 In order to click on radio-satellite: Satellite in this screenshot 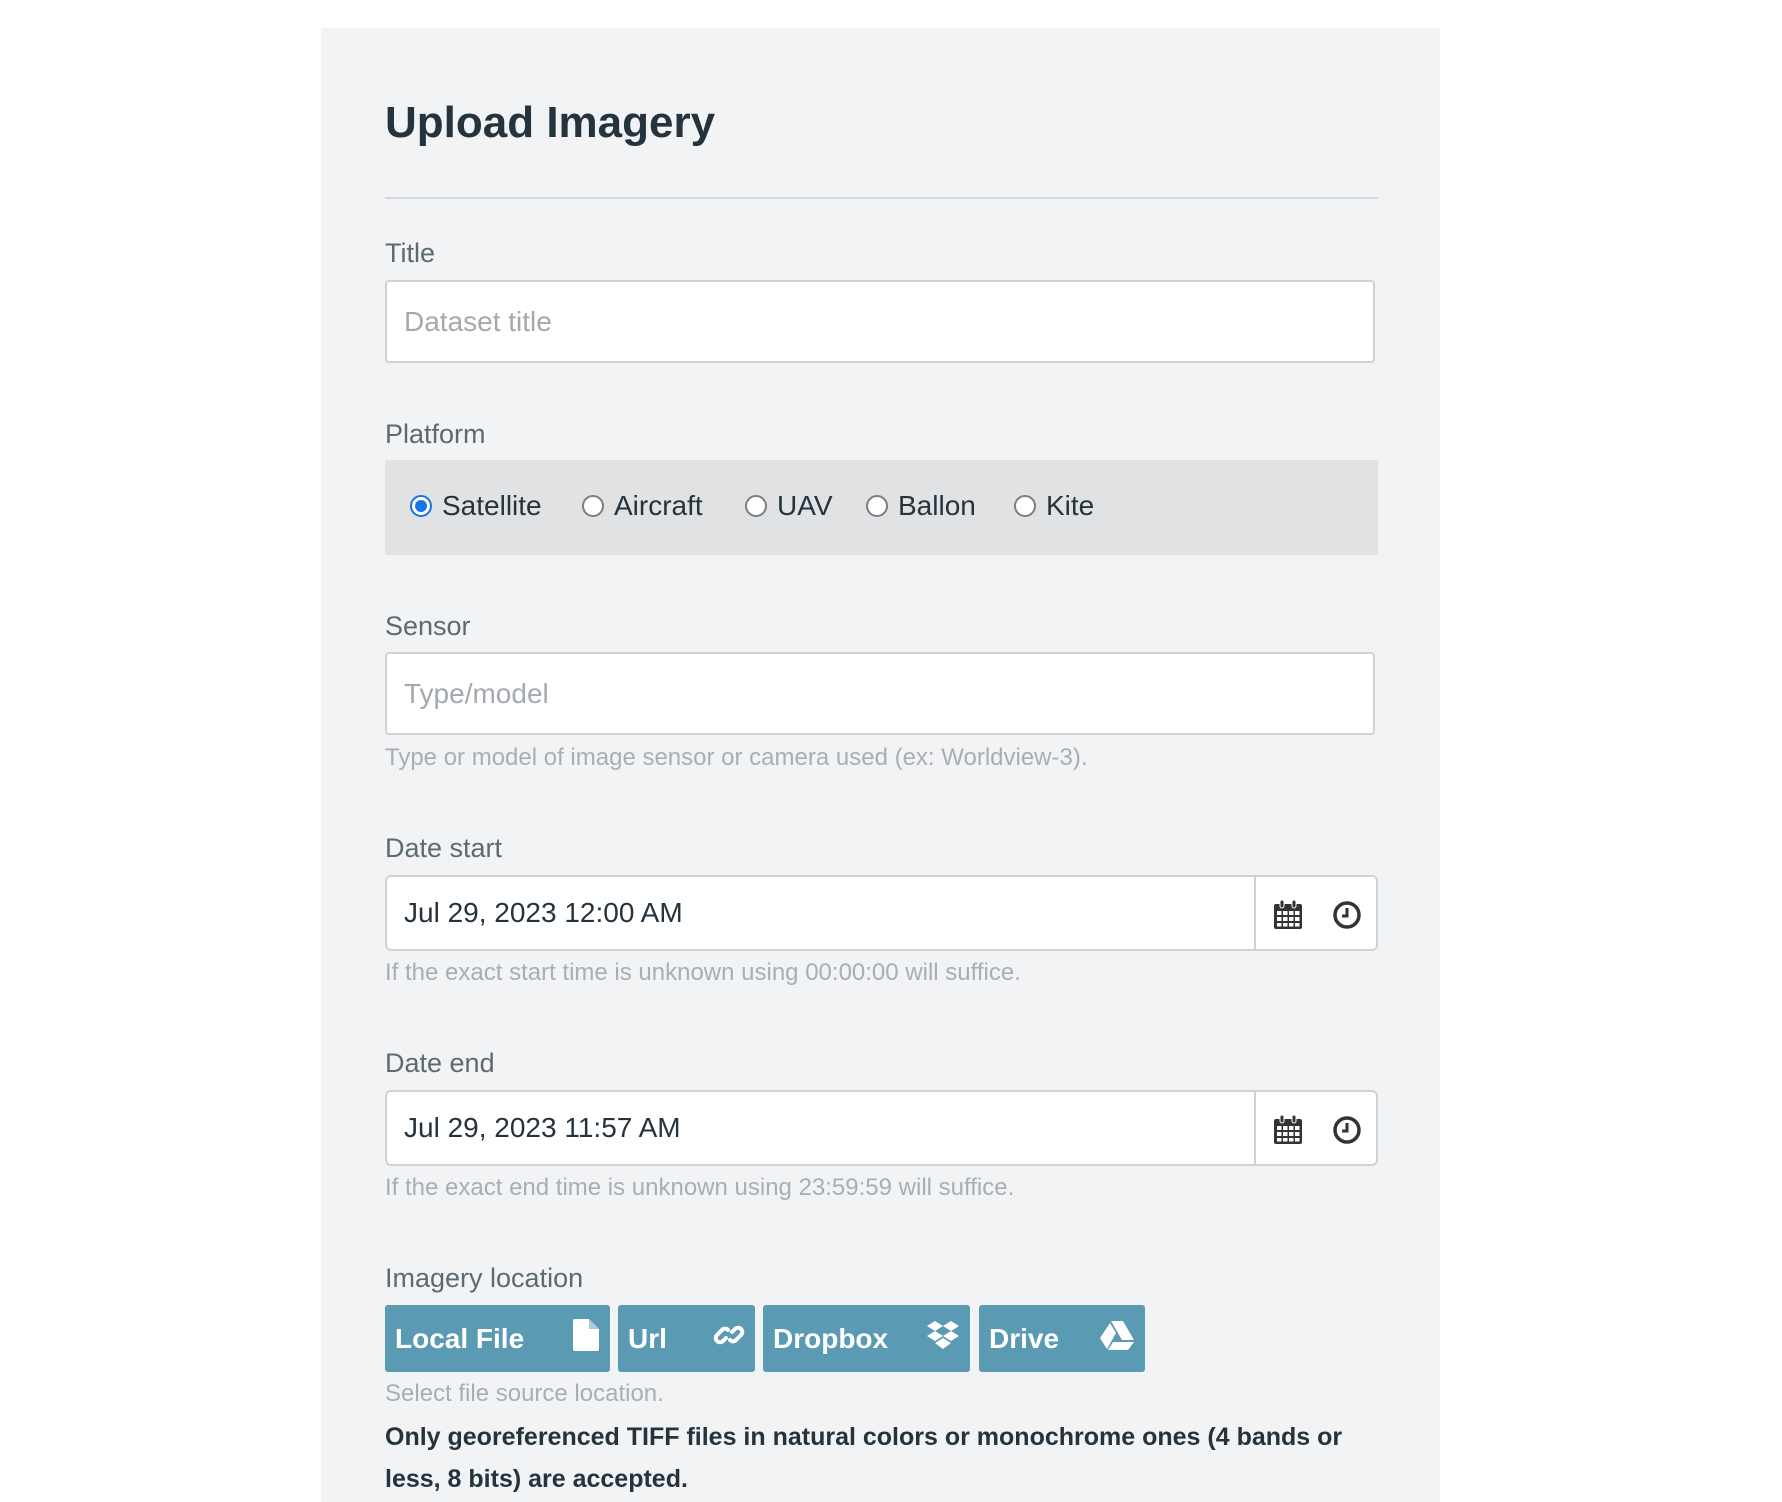, I will do `click(476, 506)`.